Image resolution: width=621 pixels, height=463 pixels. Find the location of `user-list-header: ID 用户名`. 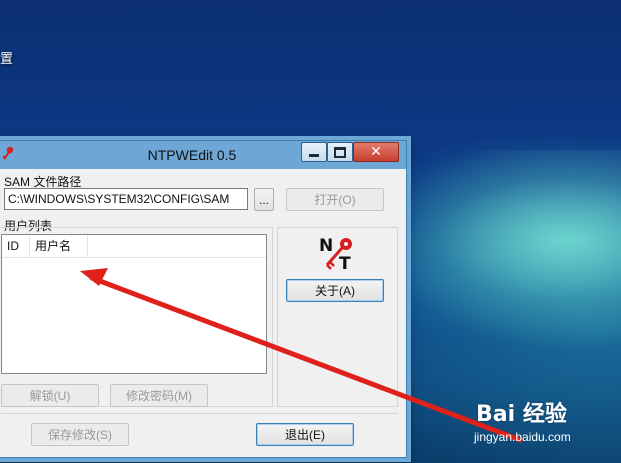

user-list-header: ID 用户名 is located at coordinates (134, 246).